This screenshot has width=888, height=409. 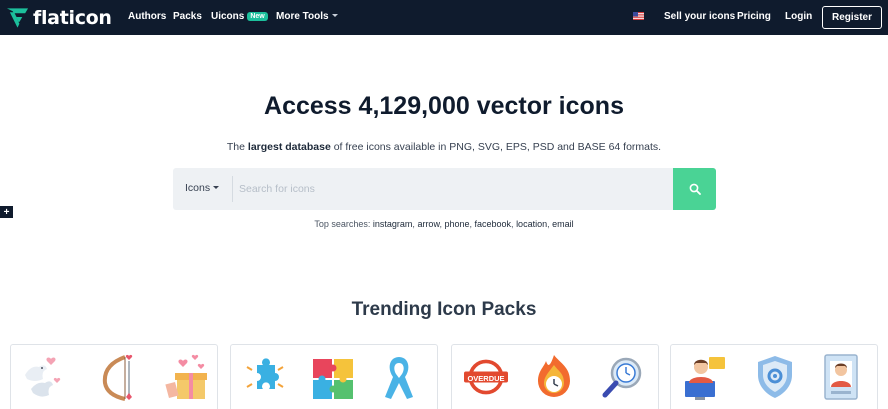 What do you see at coordinates (622, 377) in the screenshot?
I see `magnifier-clock-icon` at bounding box center [622, 377].